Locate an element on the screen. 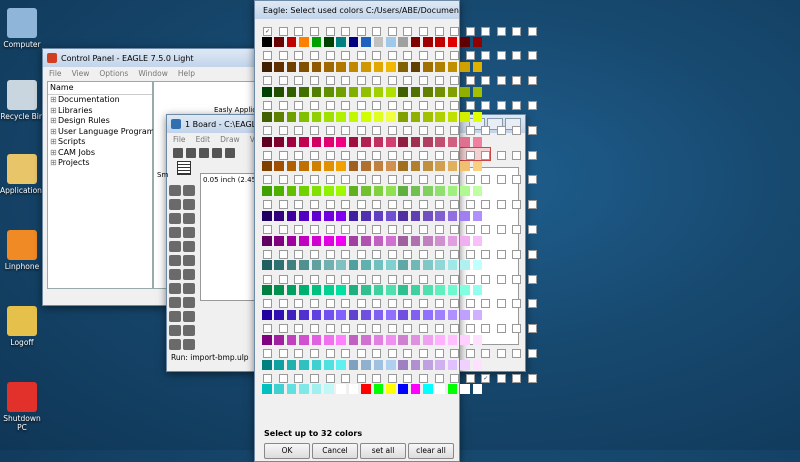  desktop-icon-logoff: Logoff is located at coordinates (22, 326).